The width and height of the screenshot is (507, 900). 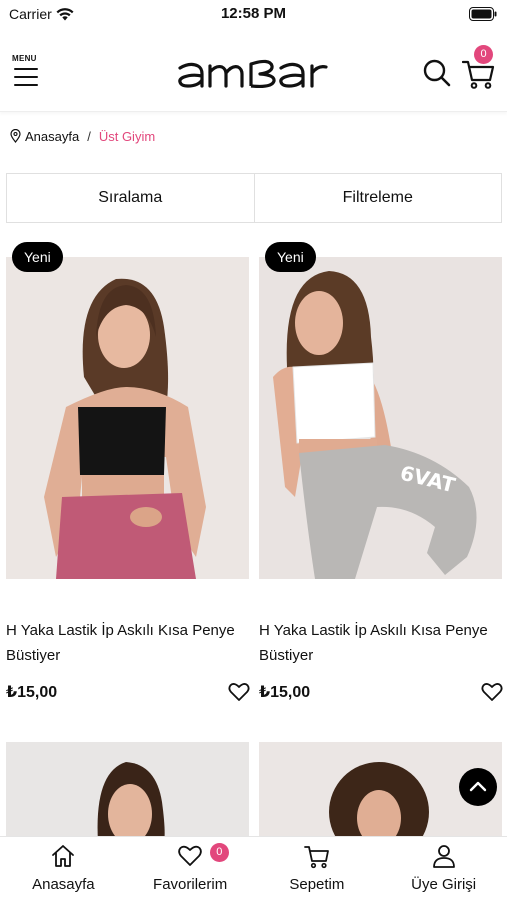 I want to click on nav-item-account: Üye Girişi, so click(x=443, y=868).